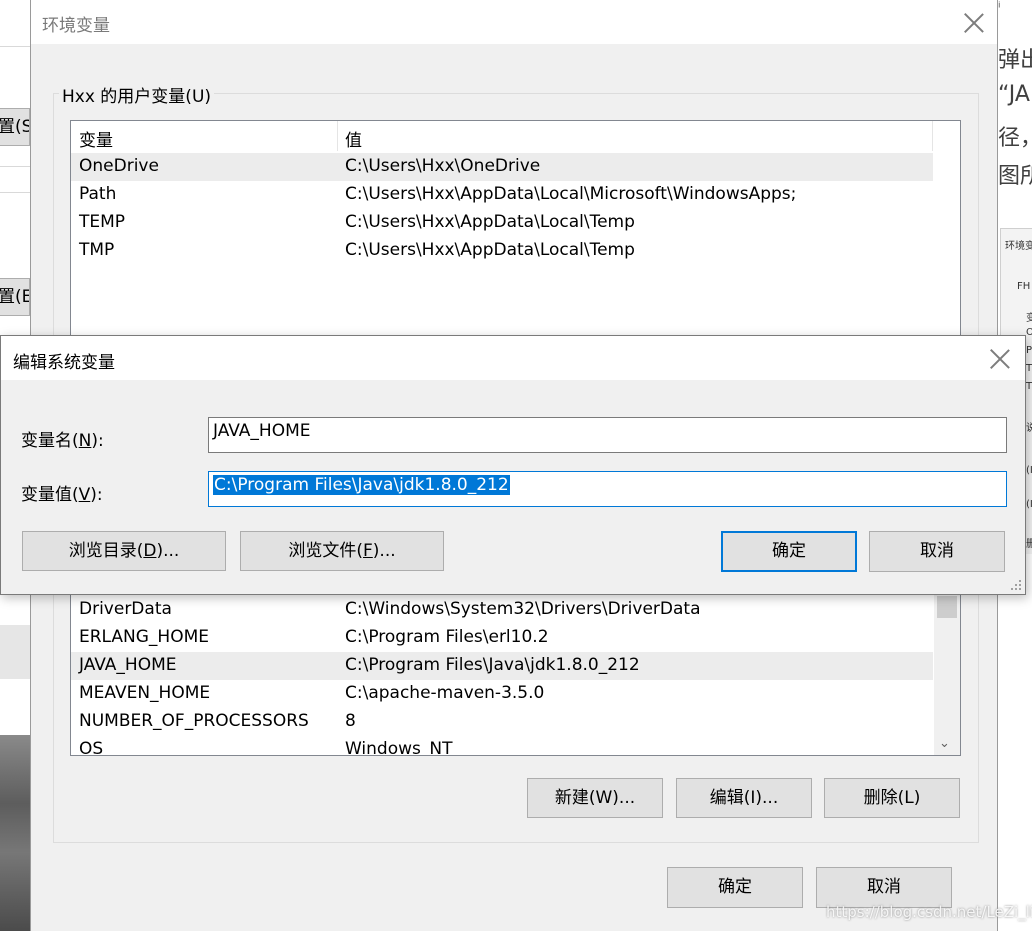 The width and height of the screenshot is (1032, 931). I want to click on variable-value-label: 变量值(V):, so click(62, 495).